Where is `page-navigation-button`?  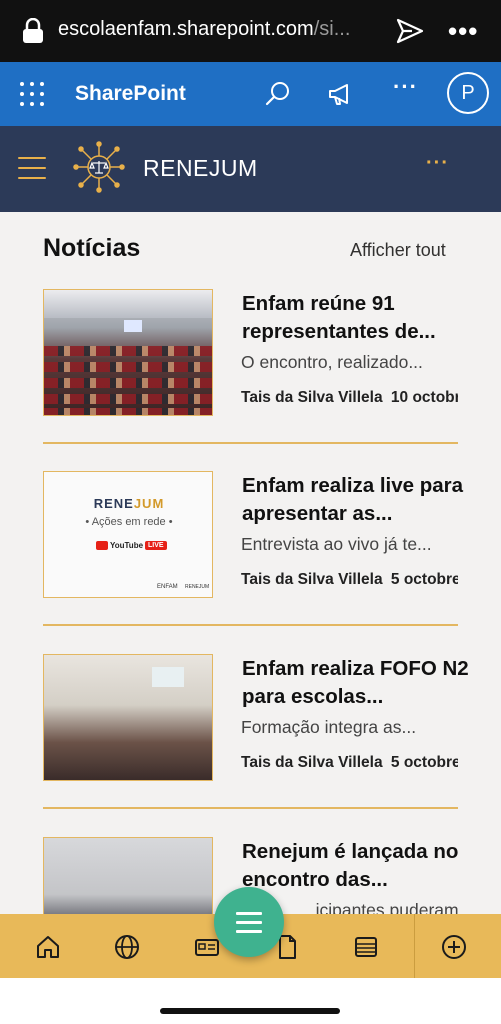
page-navigation-button is located at coordinates (249, 922).